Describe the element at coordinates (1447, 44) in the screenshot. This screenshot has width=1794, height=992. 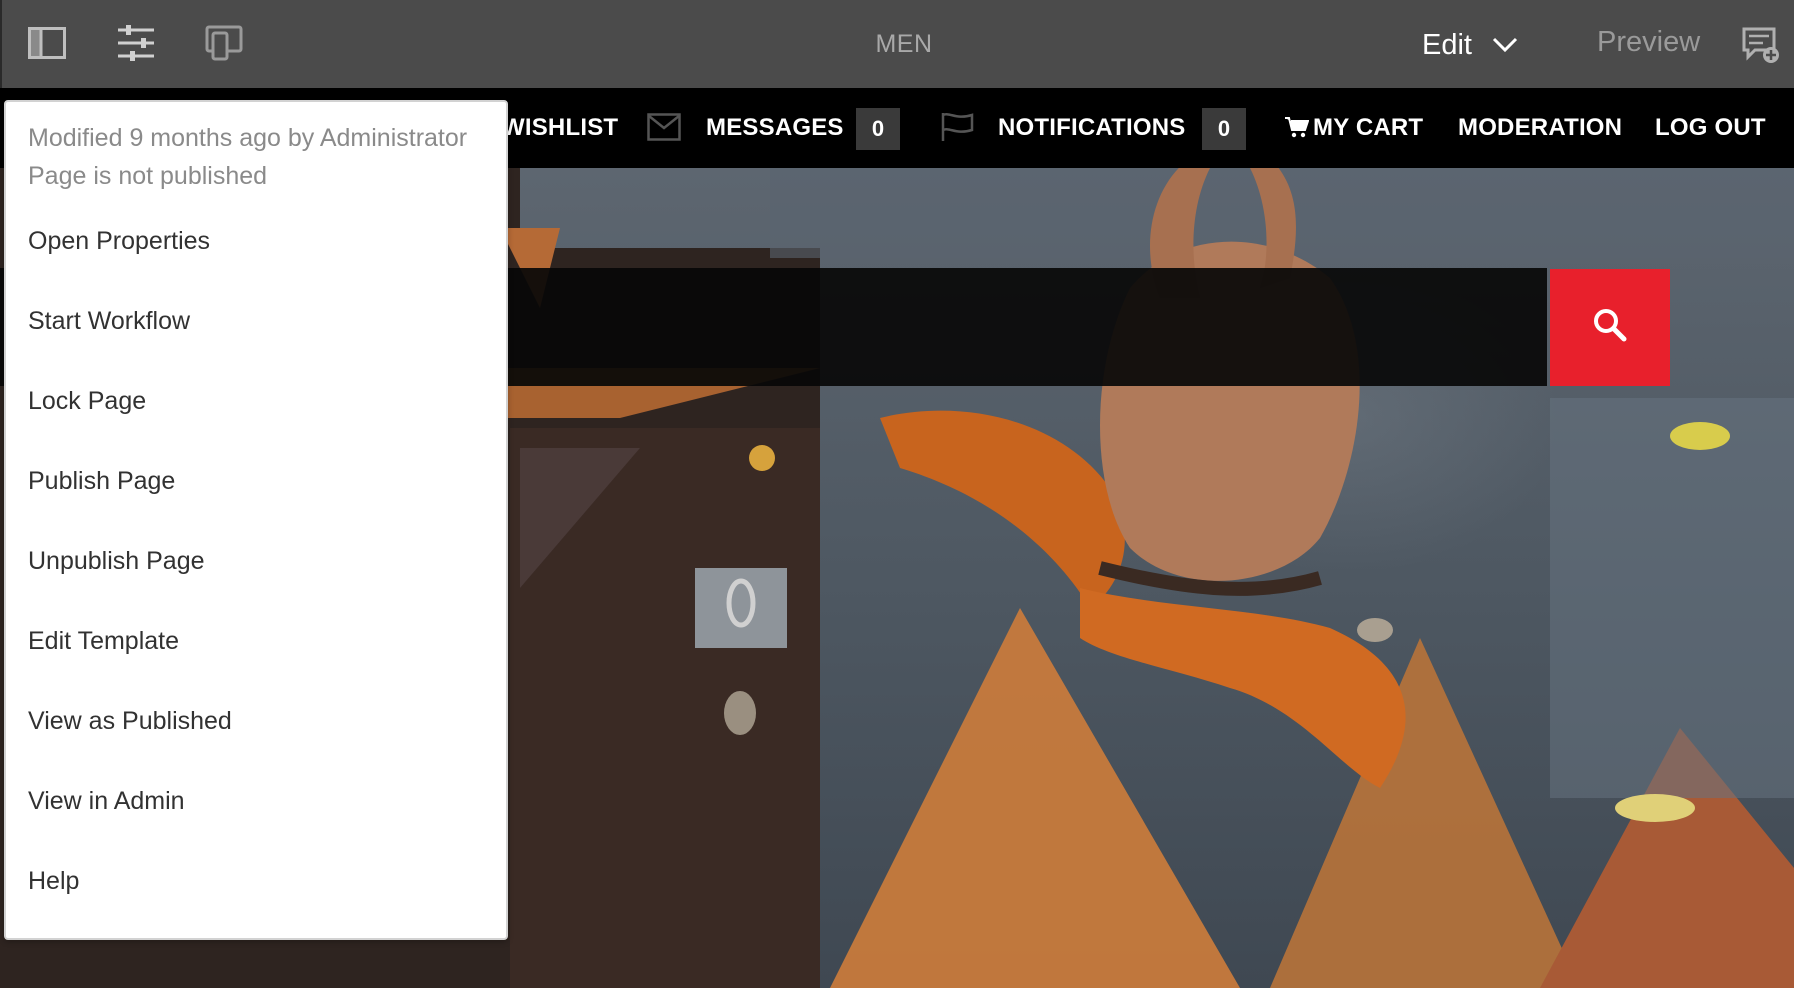
I see `mode-label: Edit` at that location.